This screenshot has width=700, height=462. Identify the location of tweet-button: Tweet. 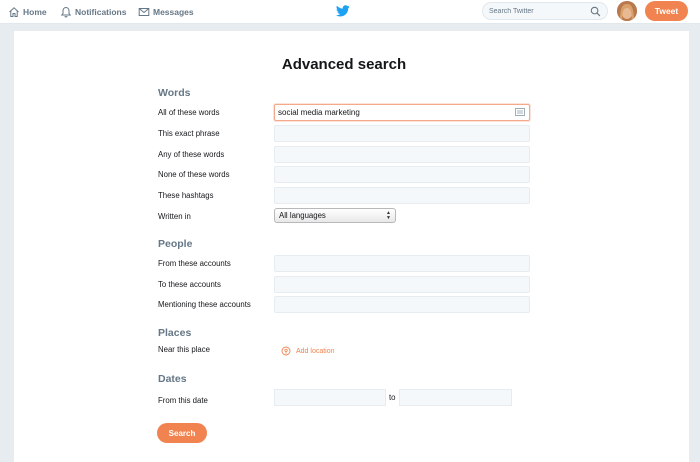
(666, 11).